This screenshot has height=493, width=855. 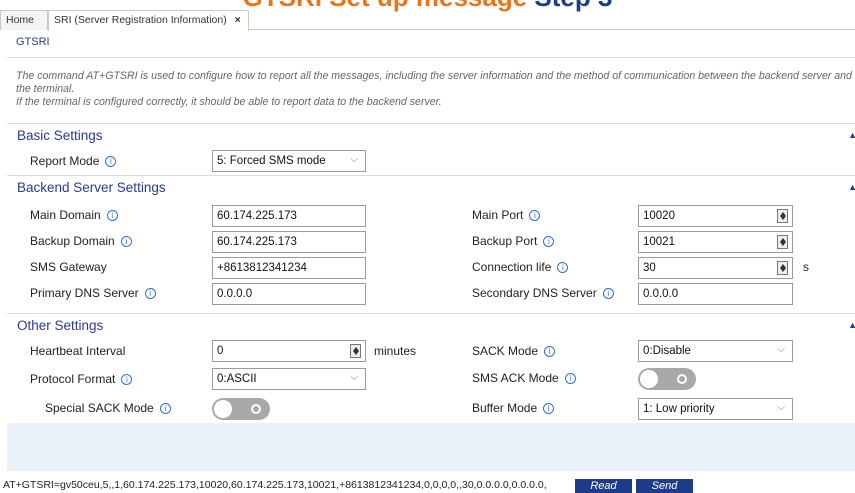 I want to click on backup-port-label-text: Backup Port, so click(x=505, y=241).